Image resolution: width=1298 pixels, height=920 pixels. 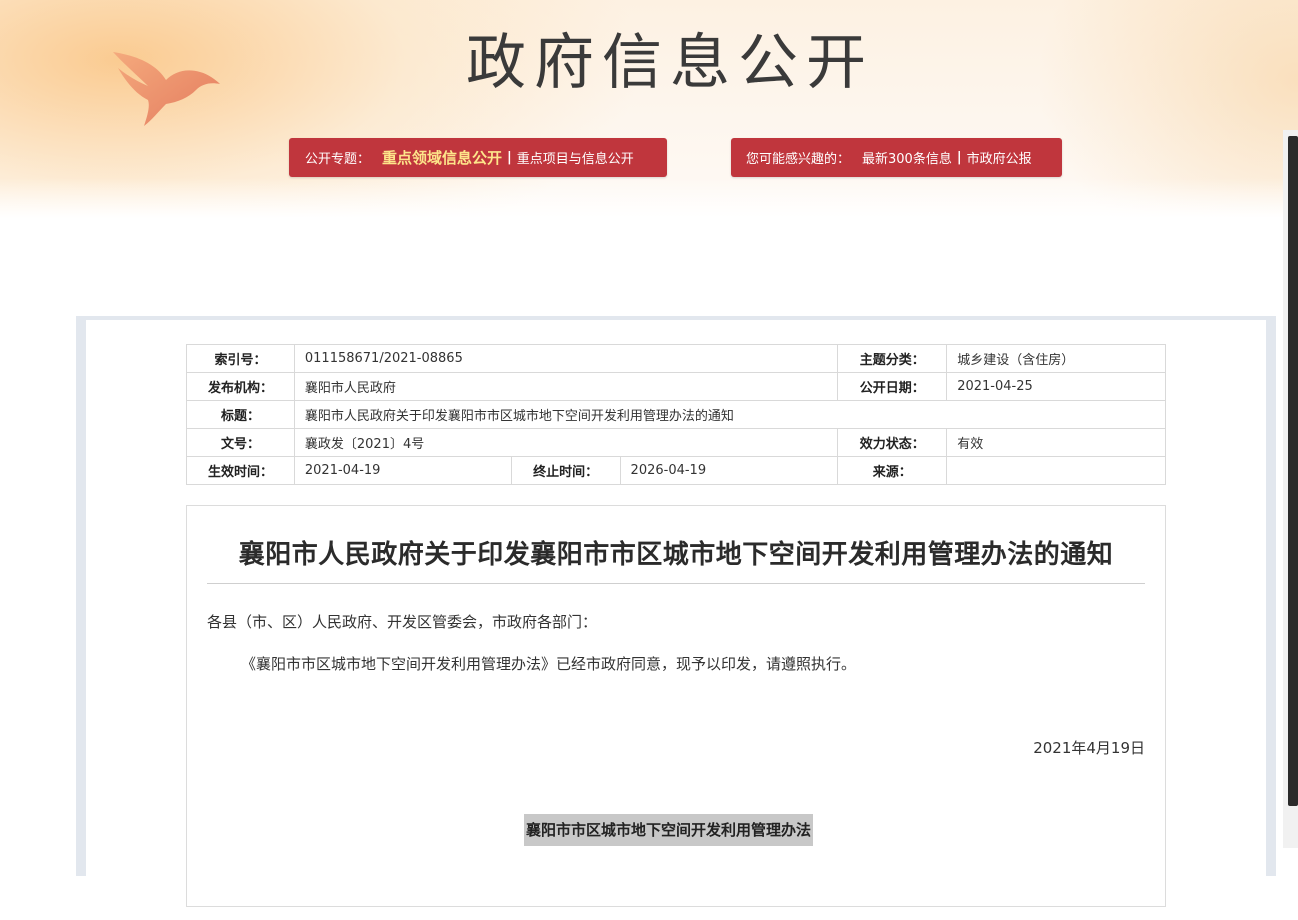 What do you see at coordinates (729, 470) in the screenshot?
I see `end-value: 2026-04-19` at bounding box center [729, 470].